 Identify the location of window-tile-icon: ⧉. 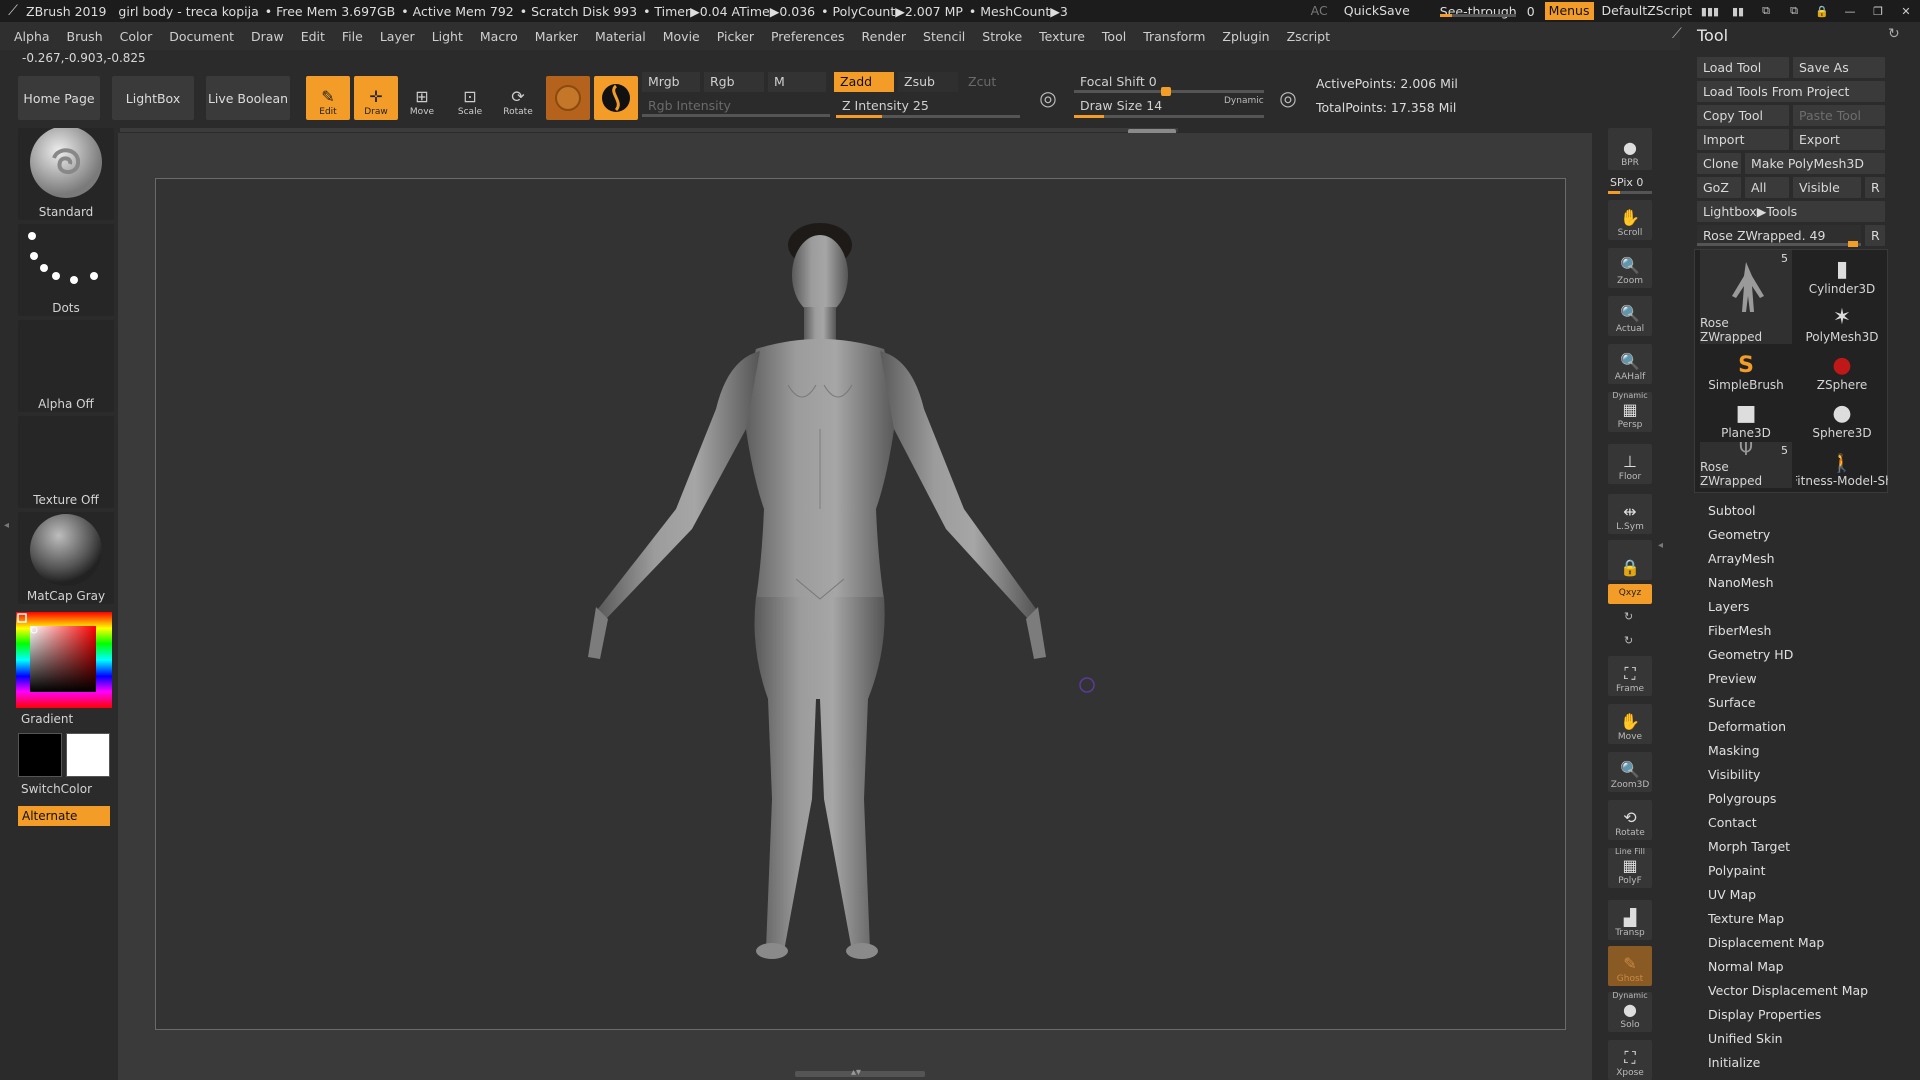
(1766, 11).